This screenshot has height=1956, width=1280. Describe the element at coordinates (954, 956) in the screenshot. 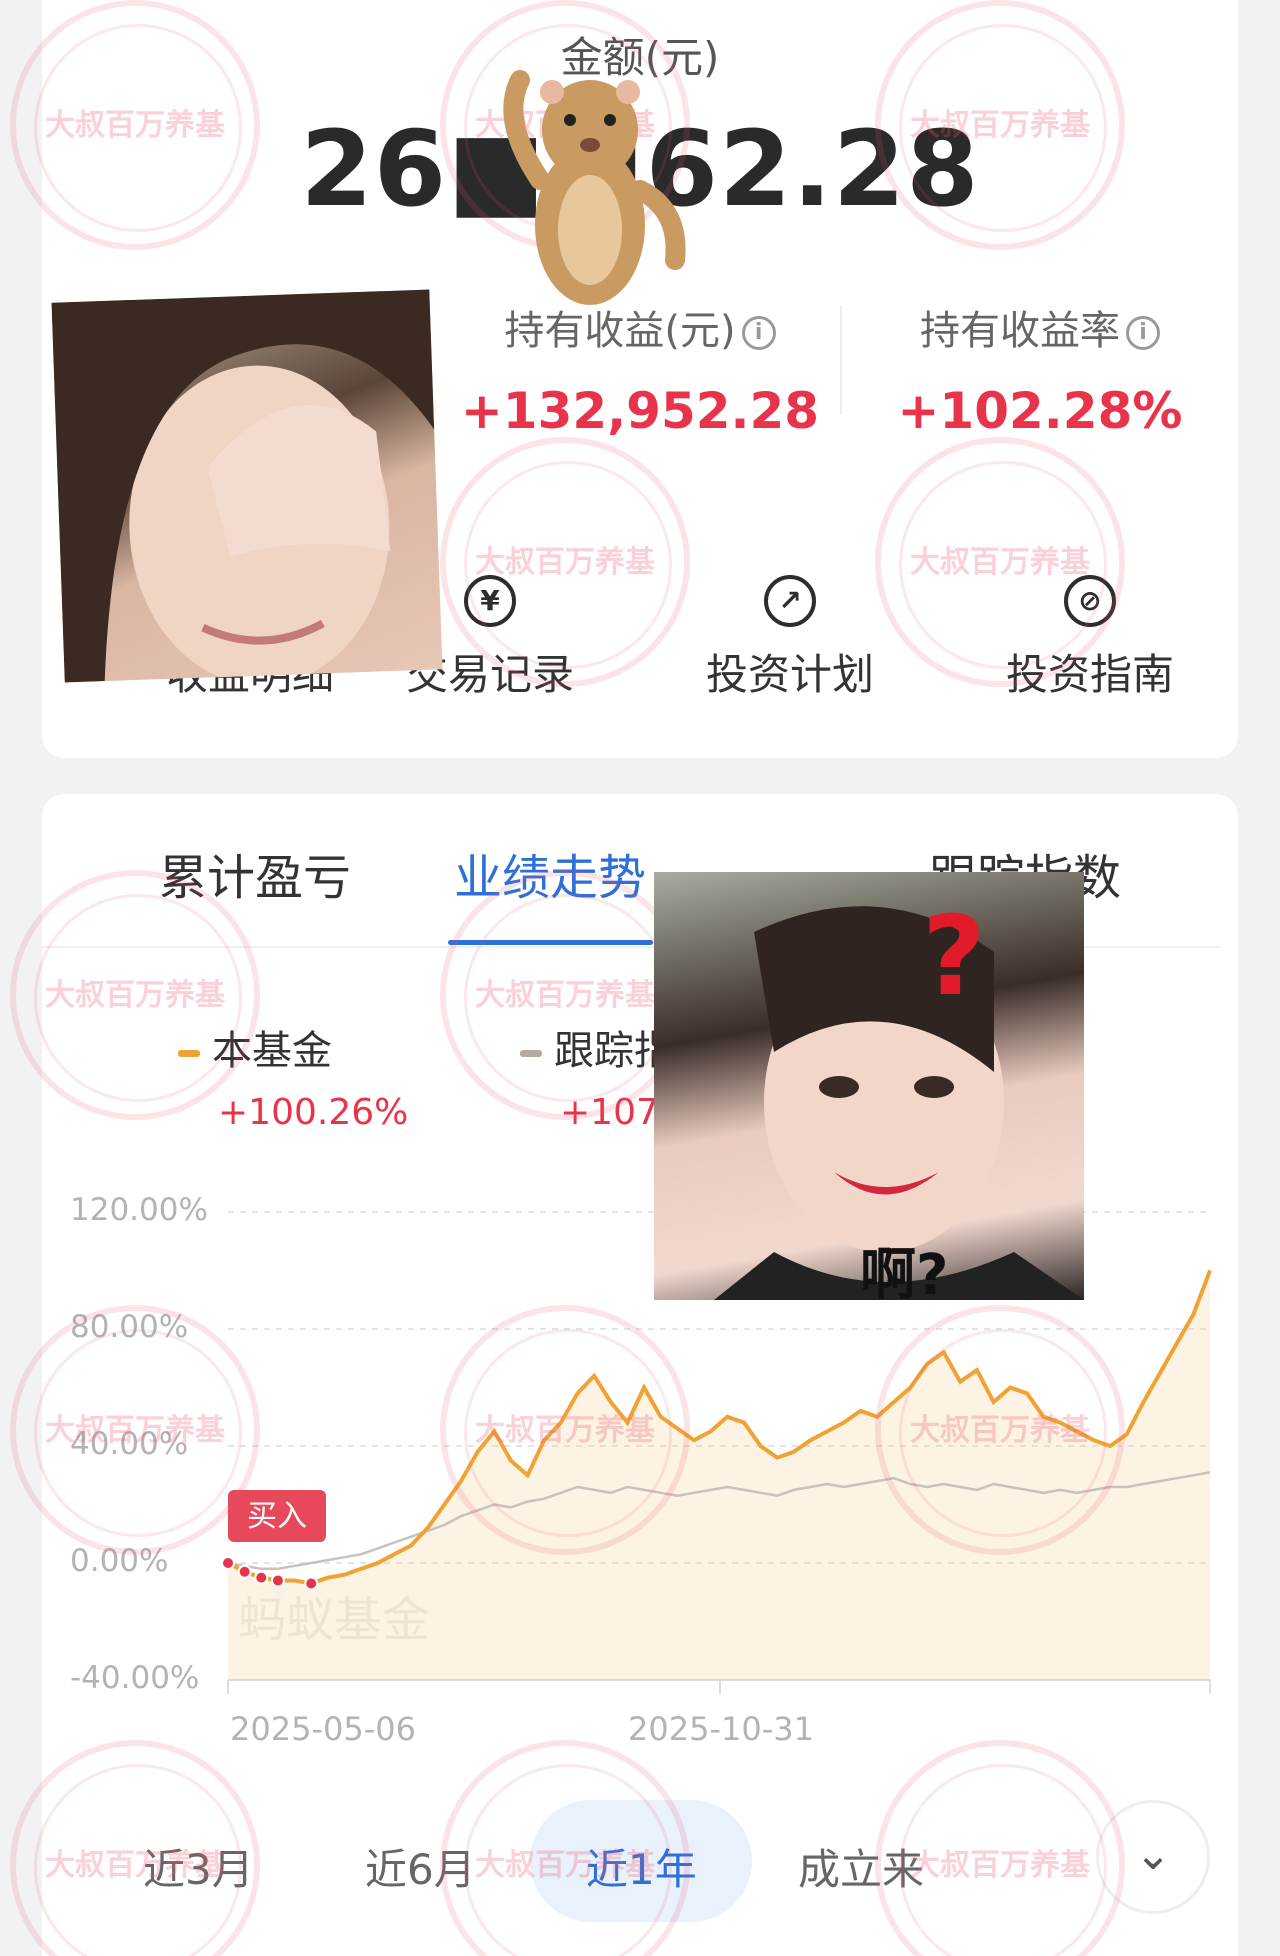

I see `question-mark-sticker: ?` at that location.